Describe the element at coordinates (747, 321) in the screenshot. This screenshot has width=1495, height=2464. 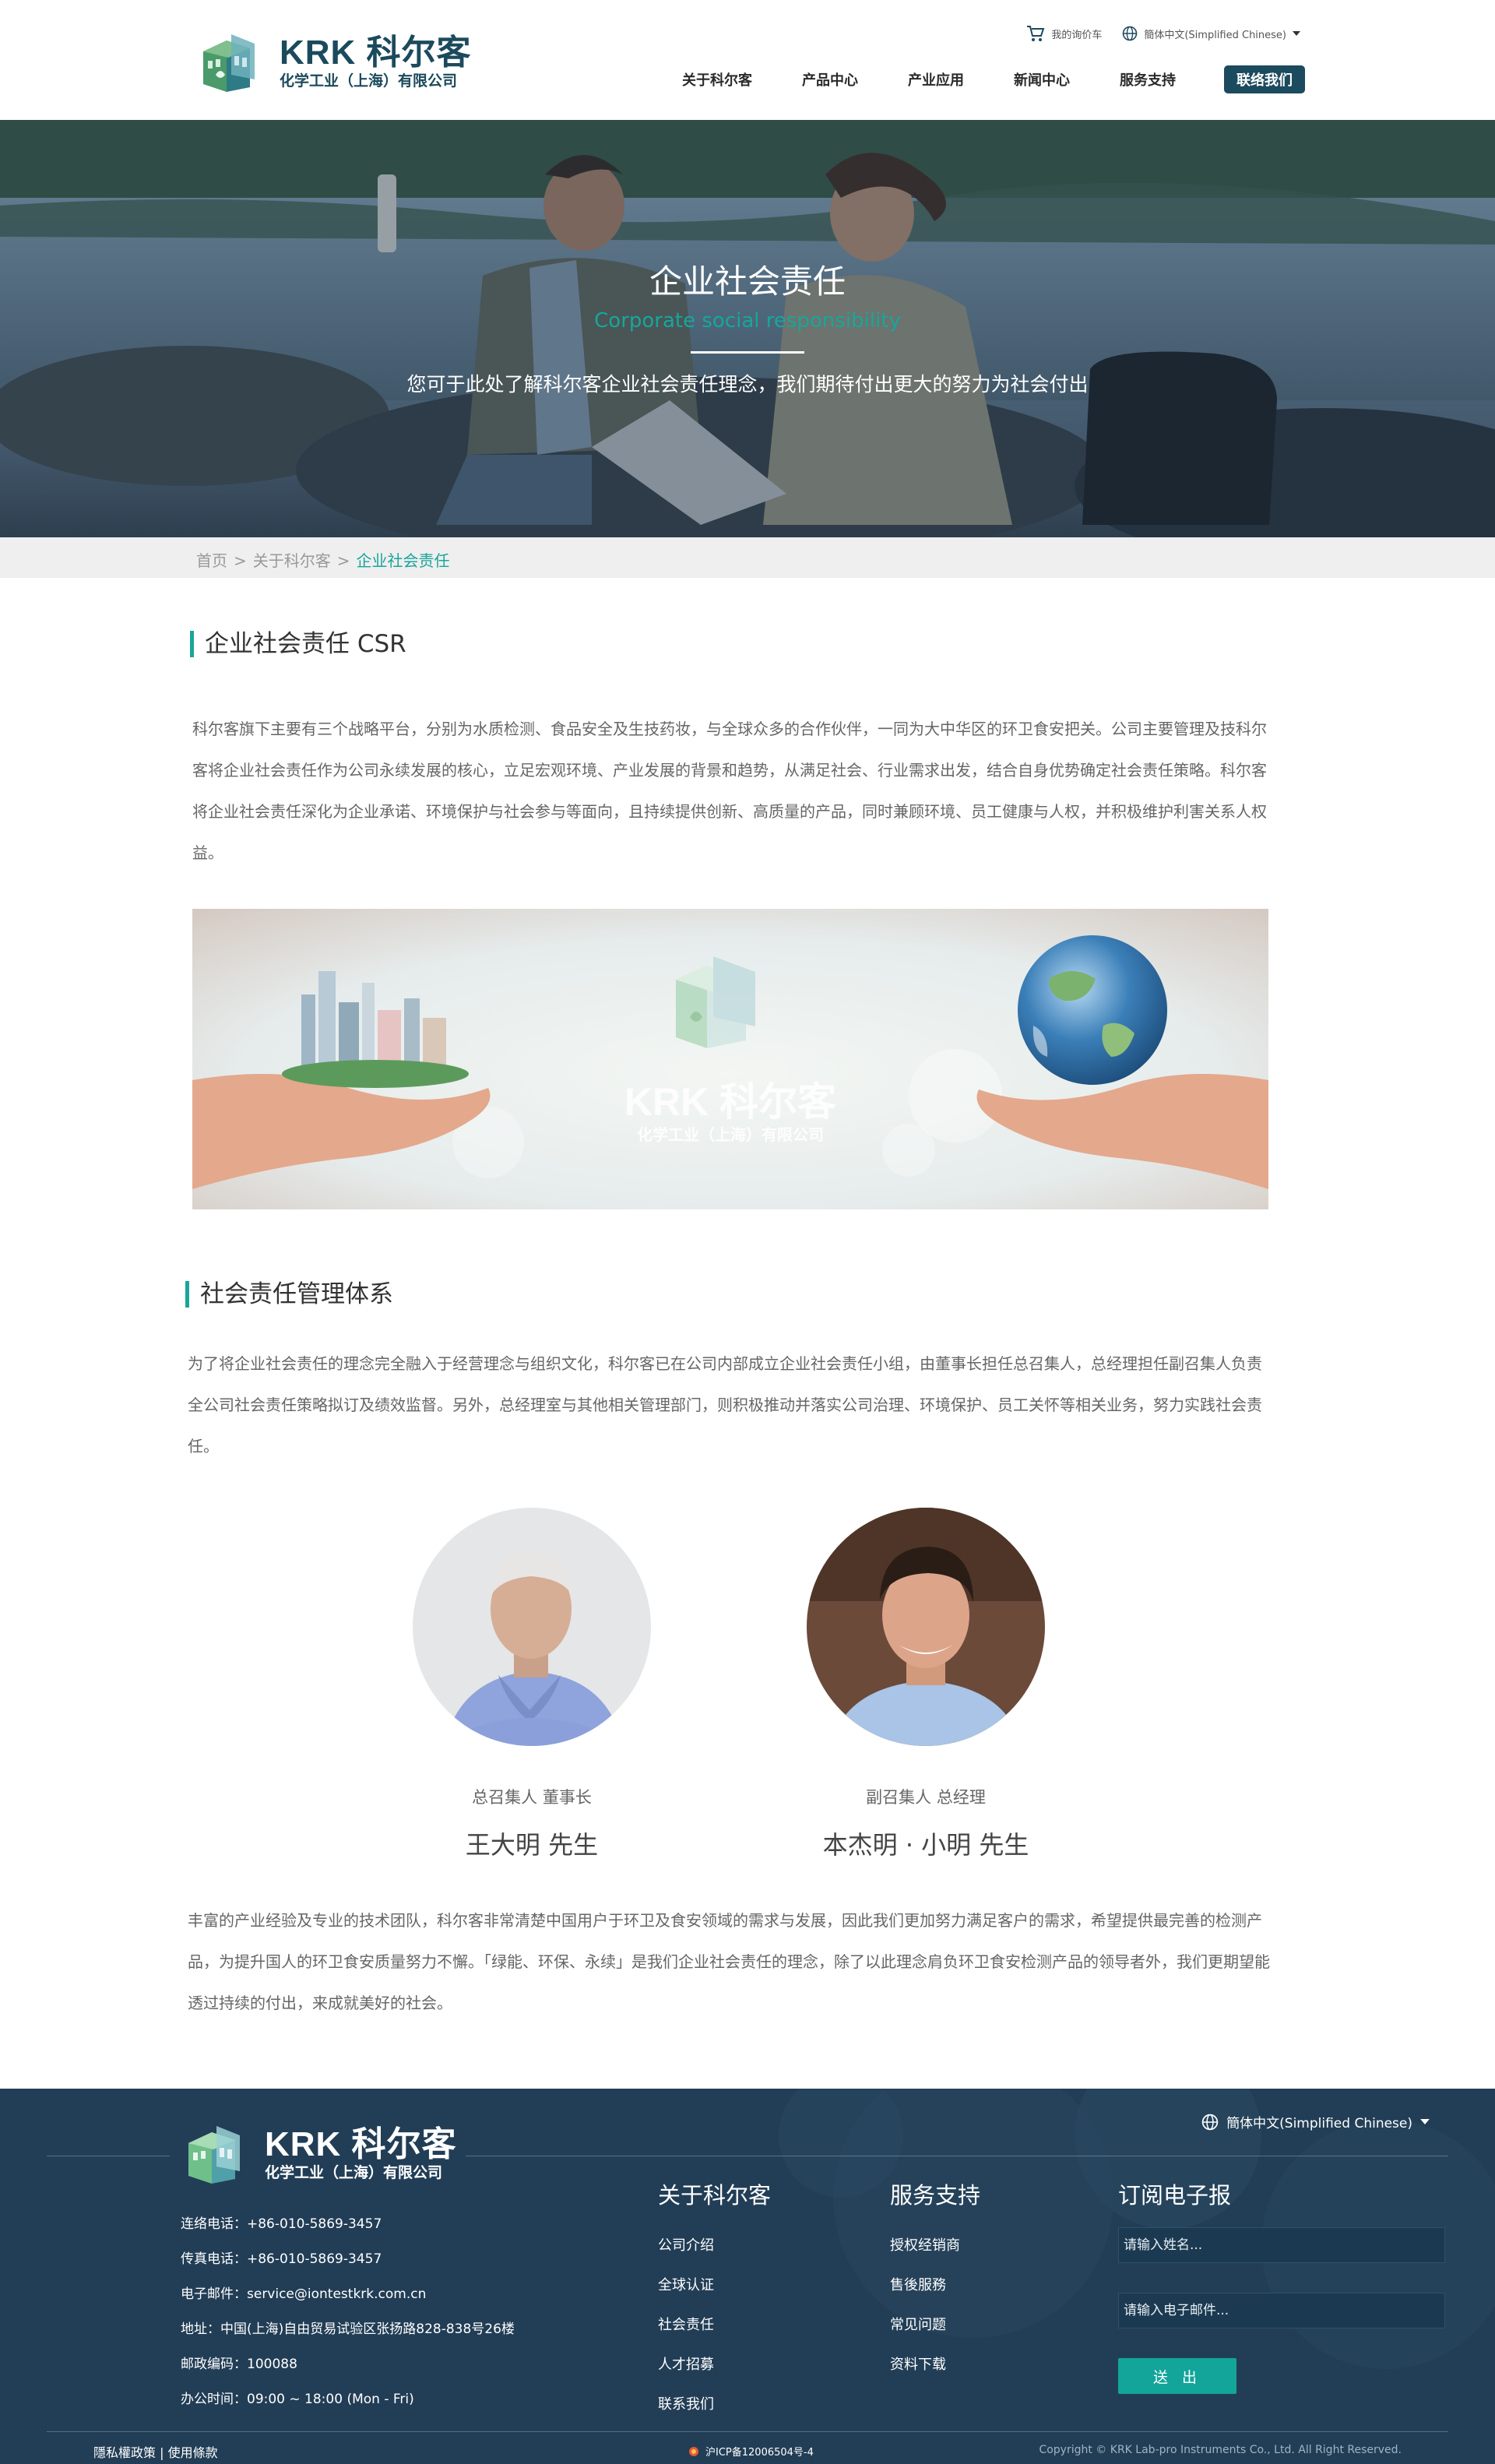
I see `hero-subtitle-en: Corporate social responsibility` at that location.